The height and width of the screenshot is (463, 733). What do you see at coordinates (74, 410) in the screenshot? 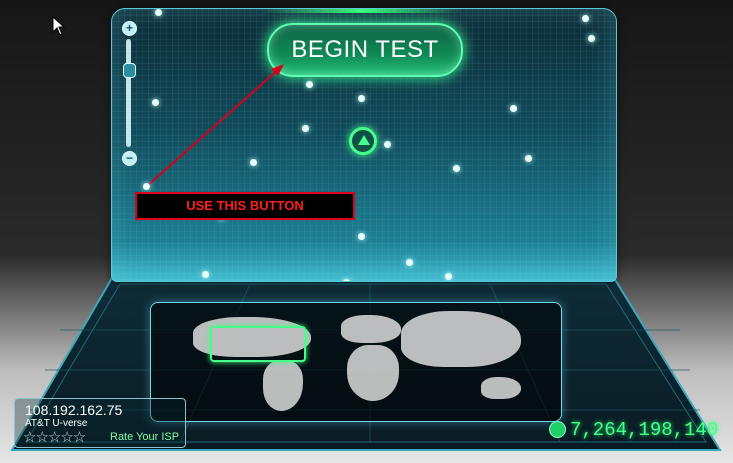
I see `ip-address: 108.192.162.75` at bounding box center [74, 410].